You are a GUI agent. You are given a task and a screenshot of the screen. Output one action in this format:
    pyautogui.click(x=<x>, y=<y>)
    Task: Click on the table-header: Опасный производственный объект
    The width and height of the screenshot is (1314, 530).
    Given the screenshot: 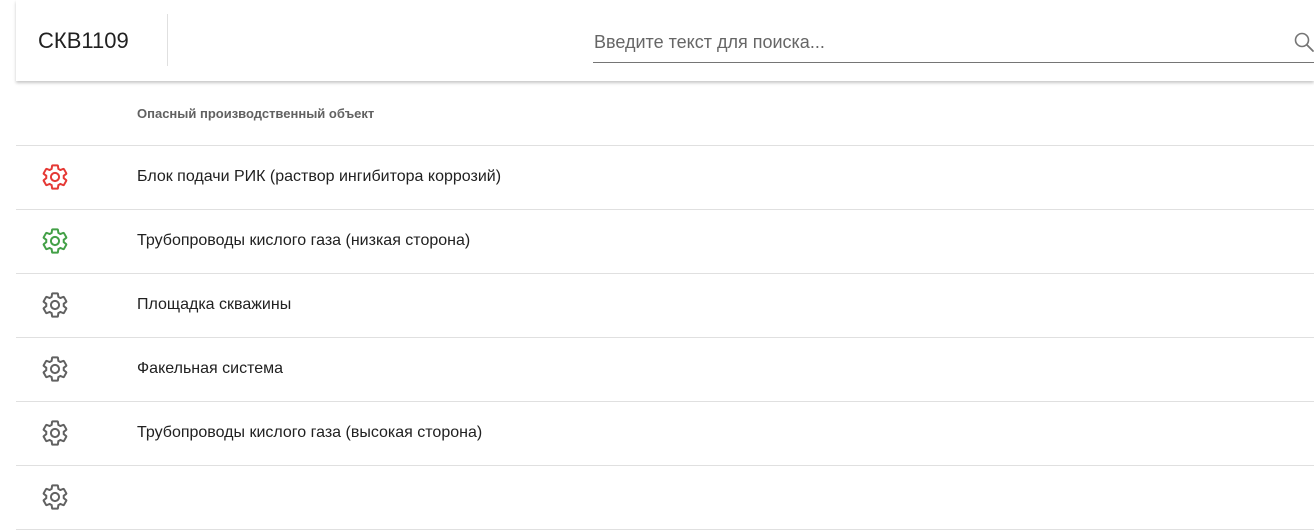 What is the action you would take?
    pyautogui.click(x=665, y=114)
    